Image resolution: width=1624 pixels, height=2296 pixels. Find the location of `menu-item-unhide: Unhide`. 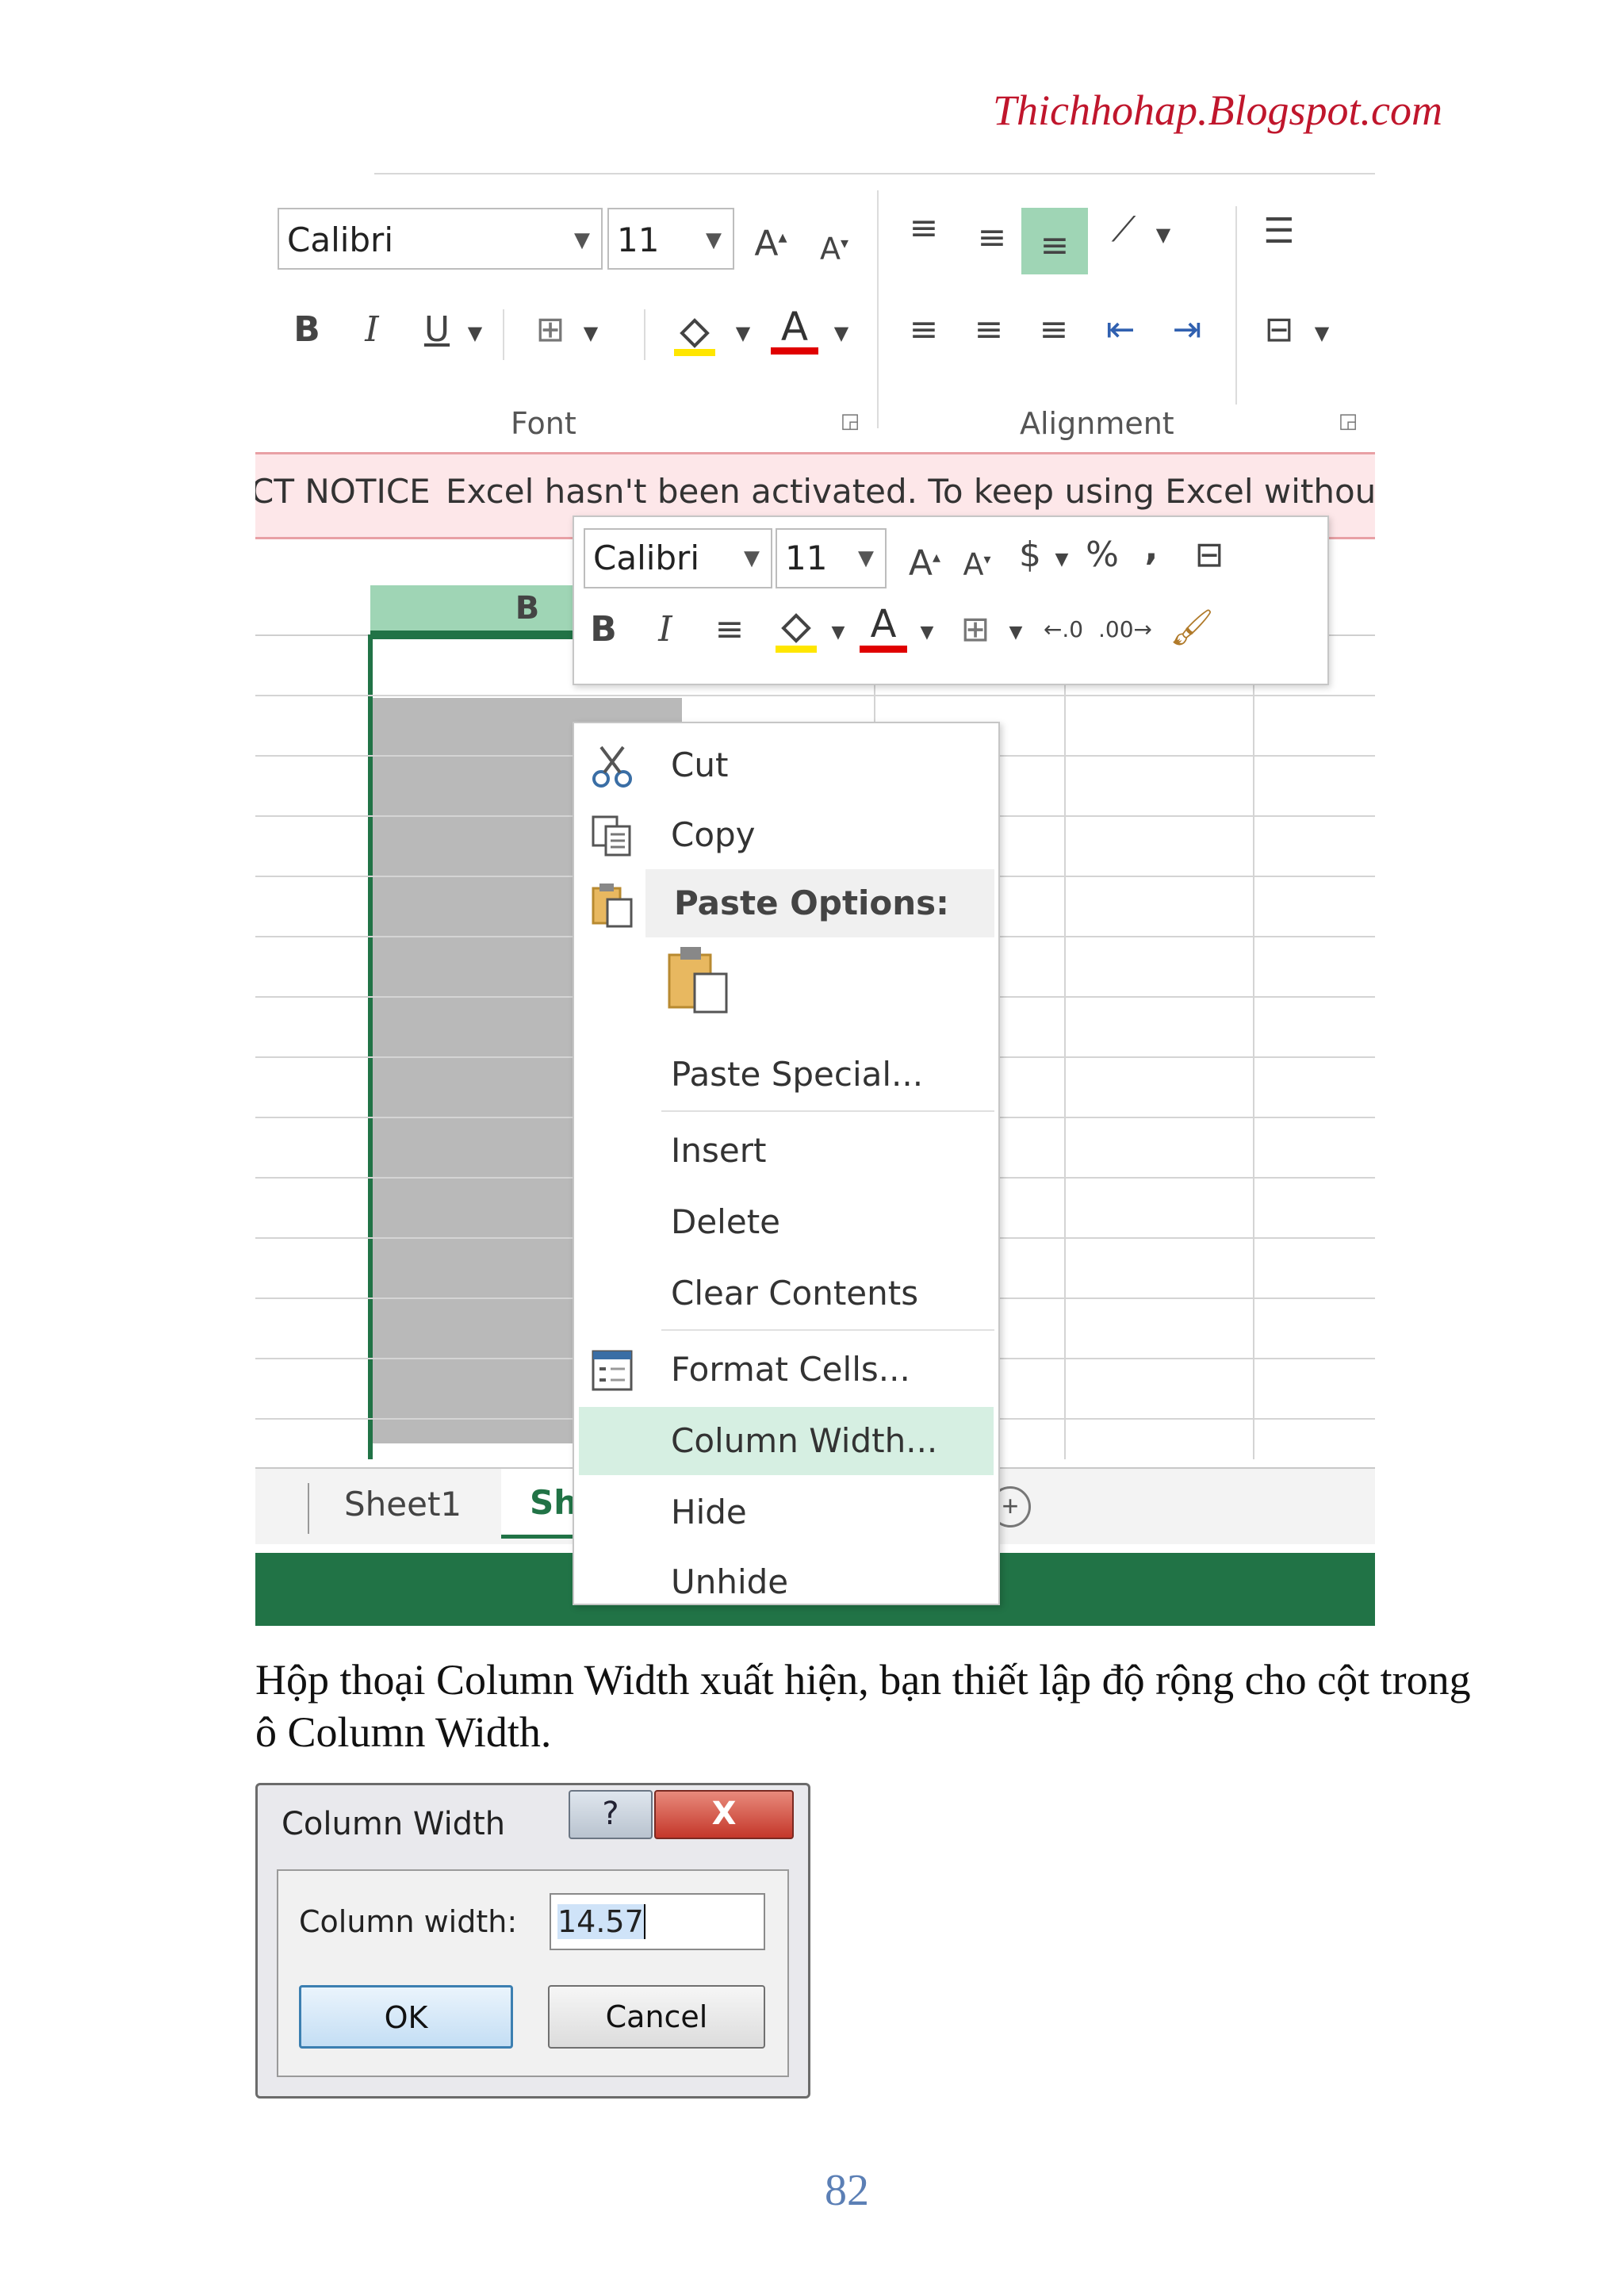

menu-item-unhide: Unhide is located at coordinates (786, 1582).